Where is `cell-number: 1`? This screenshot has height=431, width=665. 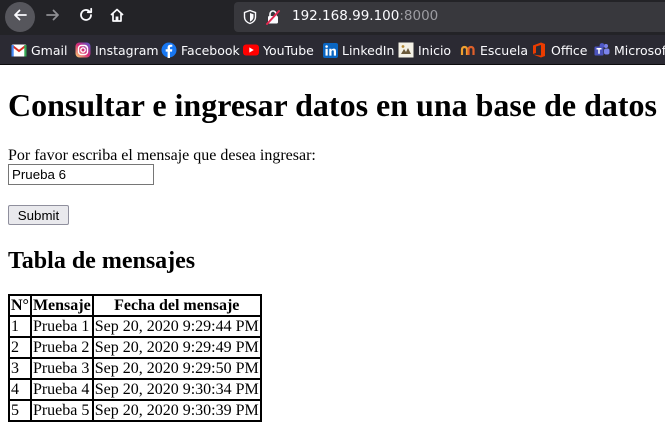 cell-number: 1 is located at coordinates (20, 326).